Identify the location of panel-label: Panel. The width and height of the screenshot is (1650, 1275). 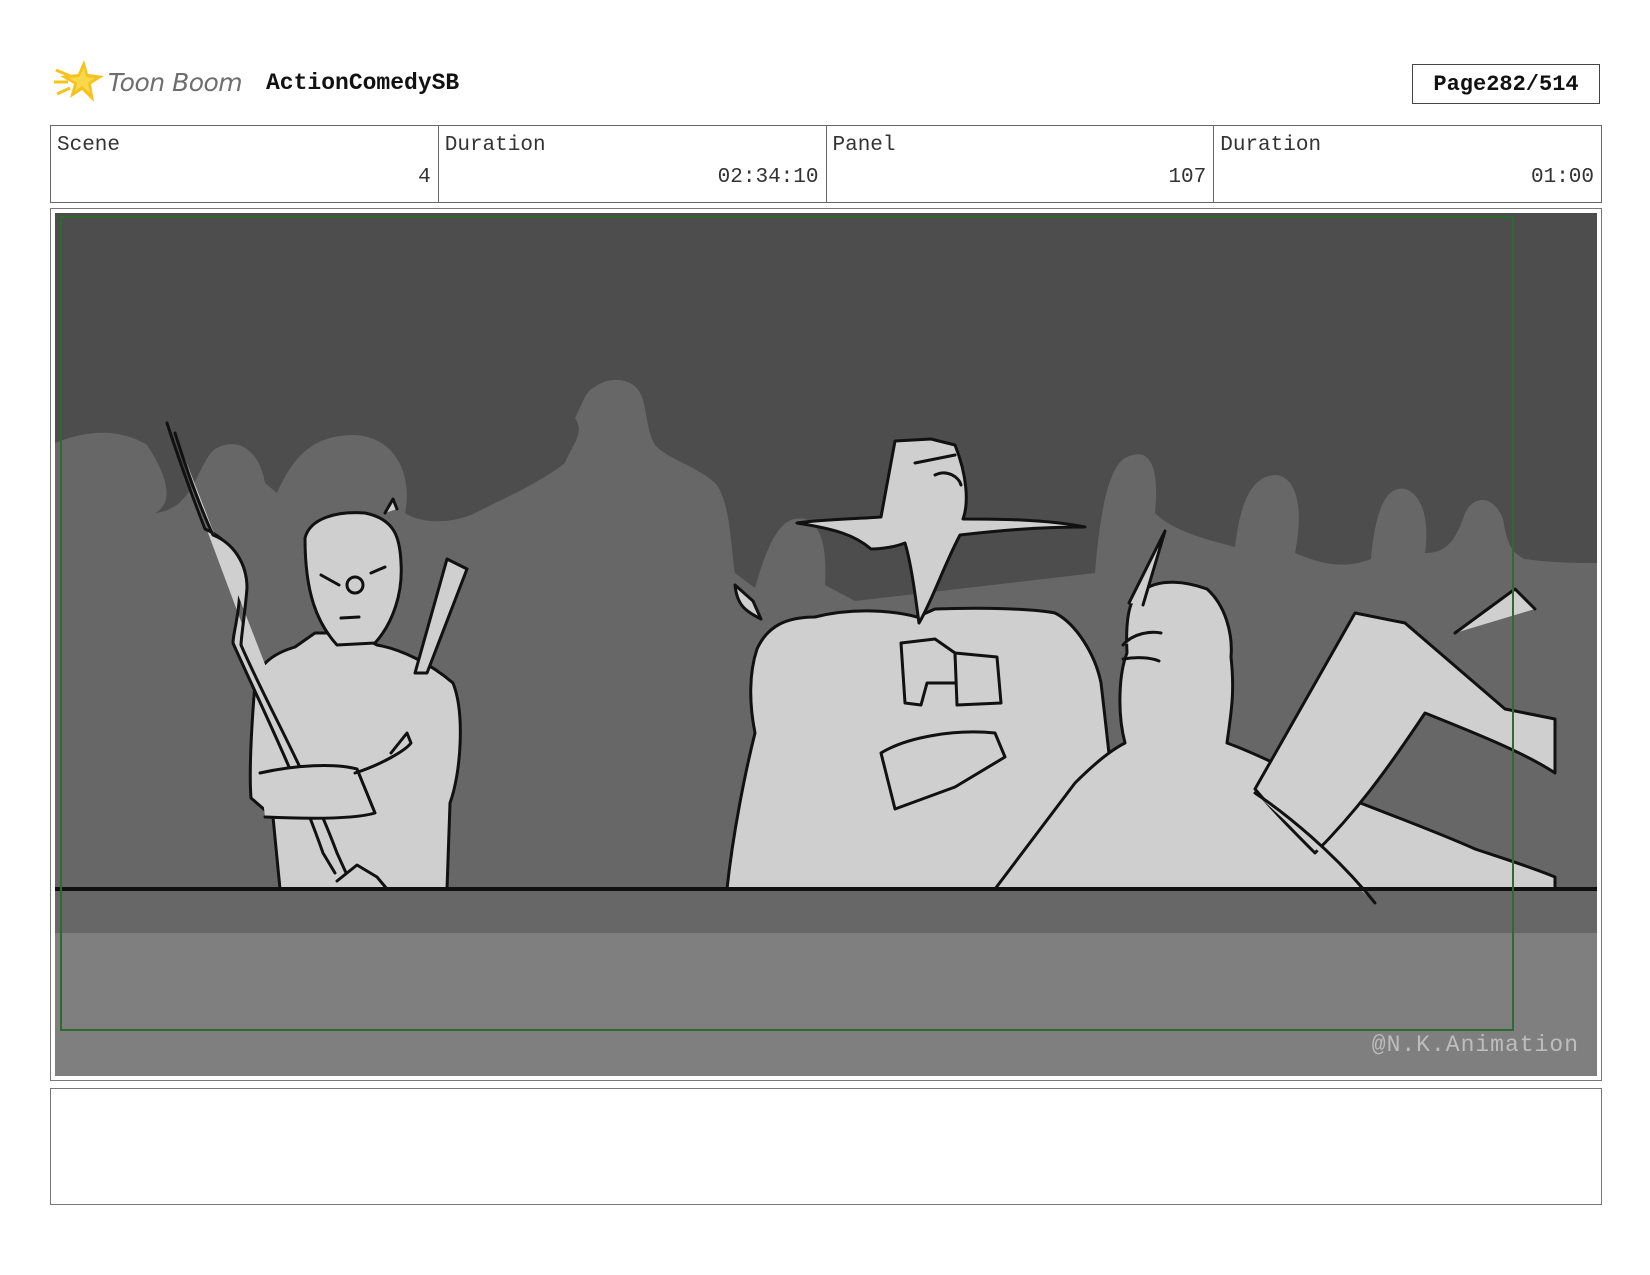
(864, 145).